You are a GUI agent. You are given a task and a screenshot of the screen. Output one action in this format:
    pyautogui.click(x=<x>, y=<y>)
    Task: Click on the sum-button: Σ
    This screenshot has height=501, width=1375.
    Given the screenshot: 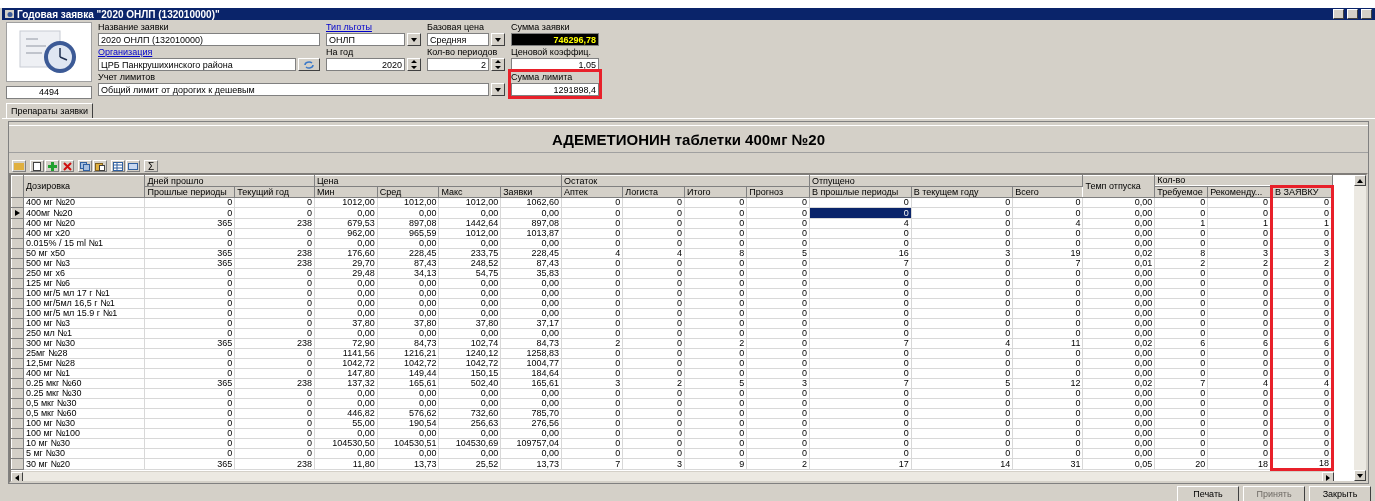 What is the action you would take?
    pyautogui.click(x=151, y=166)
    